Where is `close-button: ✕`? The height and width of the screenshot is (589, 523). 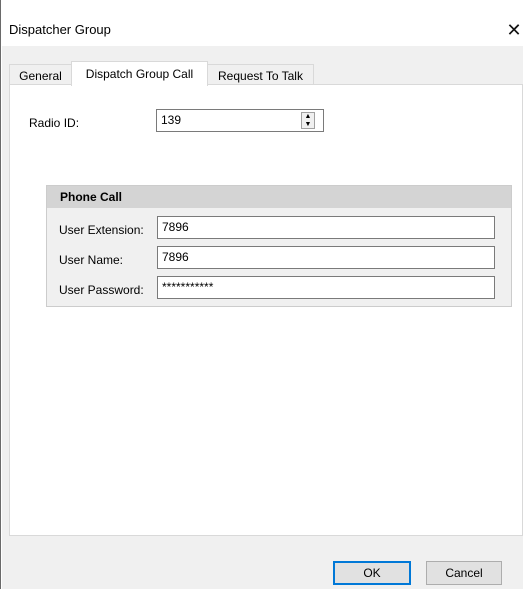
close-button: ✕ is located at coordinates (513, 30).